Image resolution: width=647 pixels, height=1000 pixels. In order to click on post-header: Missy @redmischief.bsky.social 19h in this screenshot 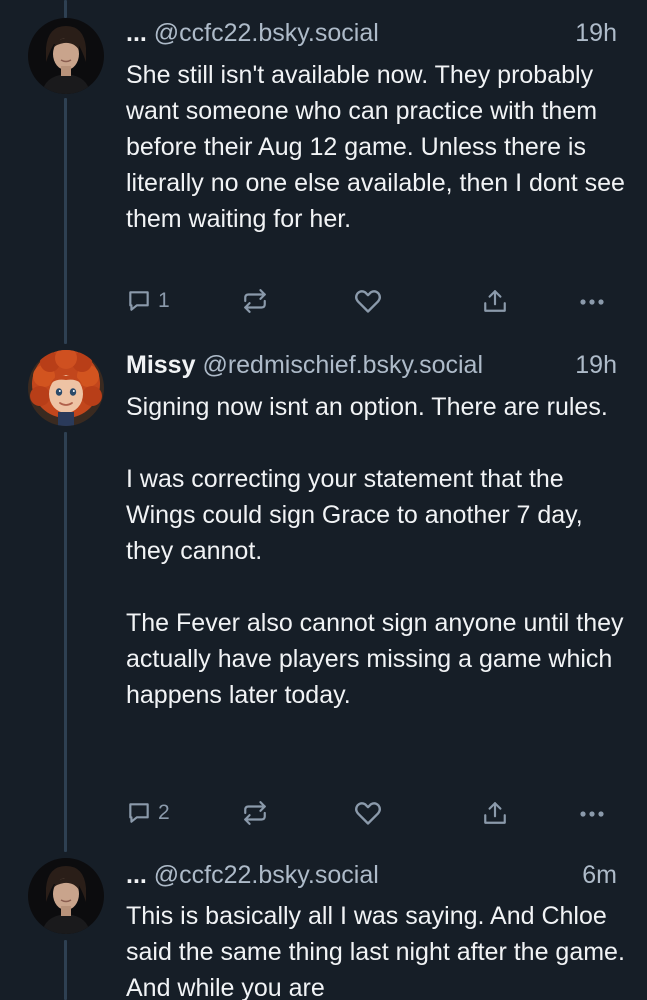, I will do `click(371, 365)`.